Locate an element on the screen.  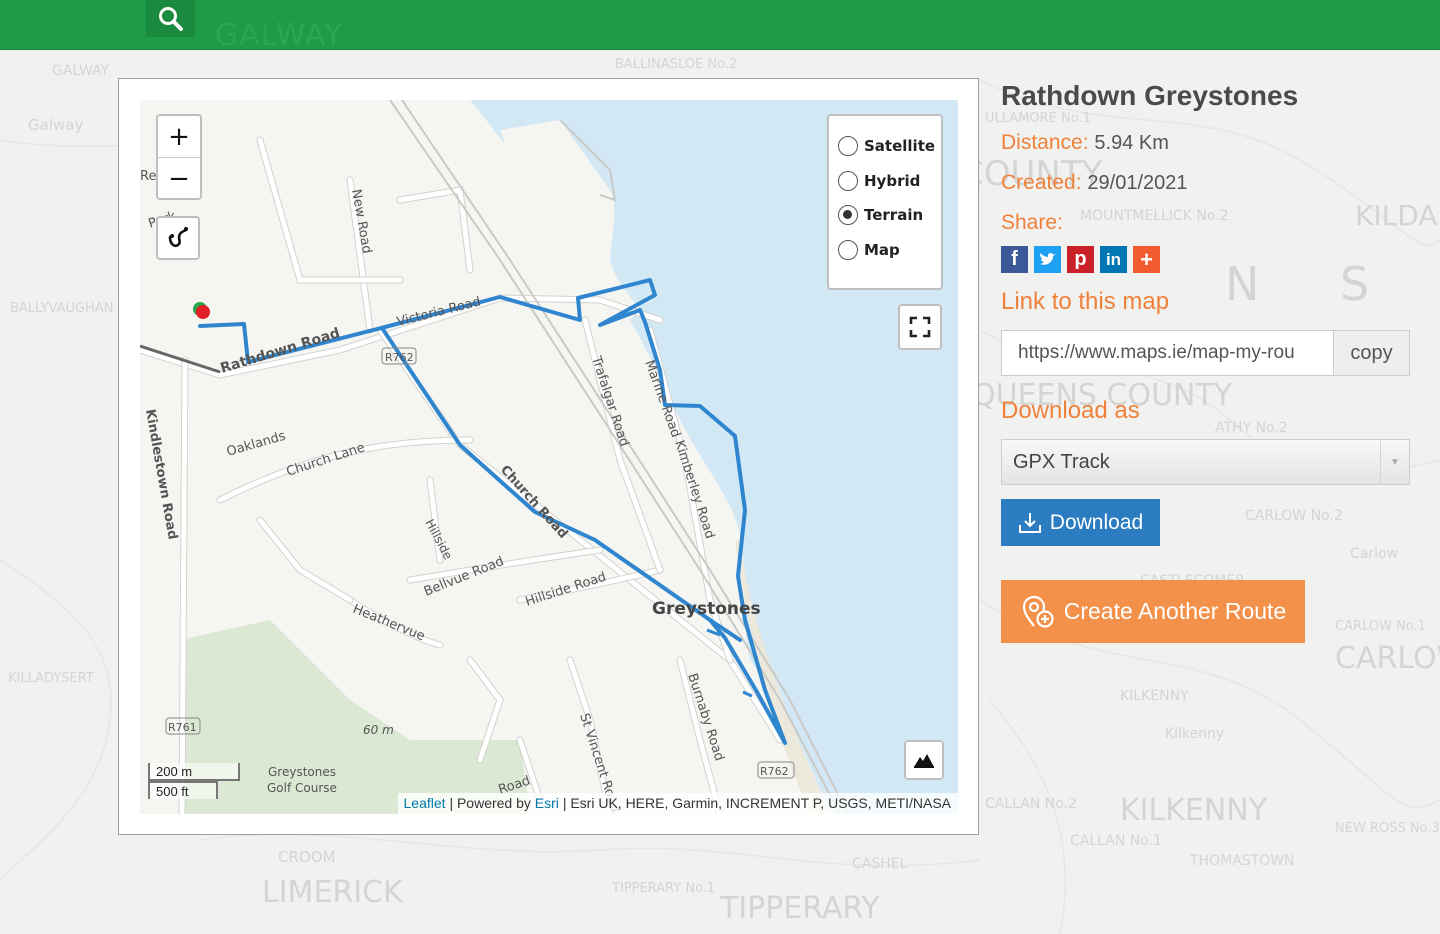
bg-label: LIMERICK is located at coordinates (333, 892).